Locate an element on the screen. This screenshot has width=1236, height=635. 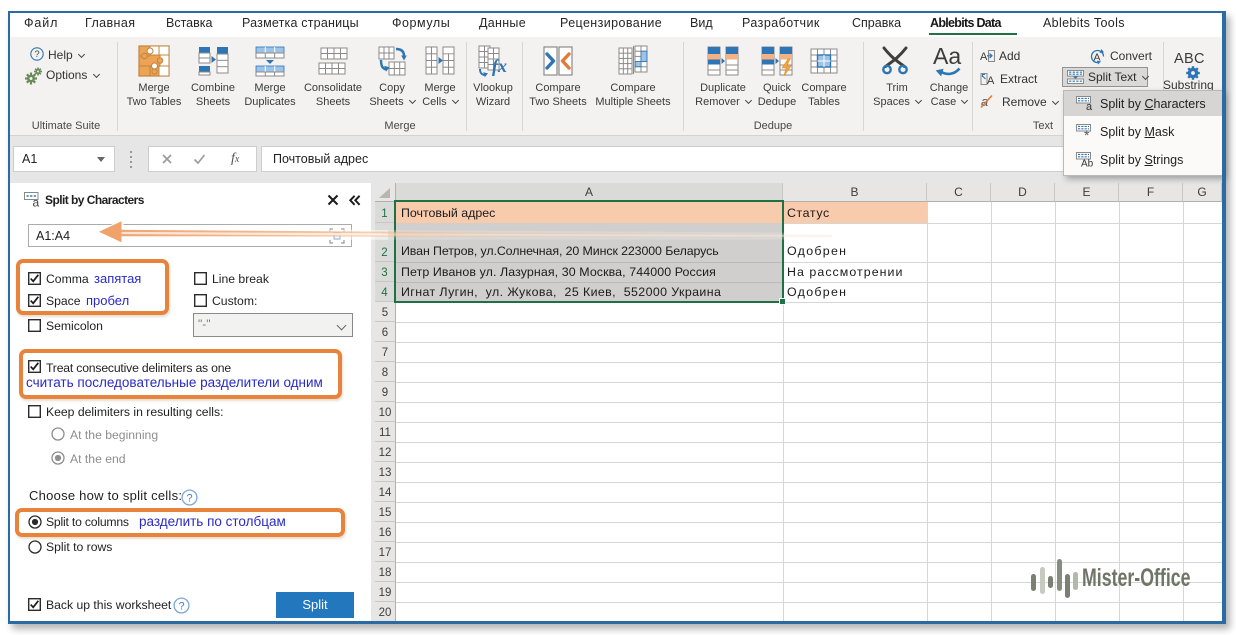
svg-text: Ab is located at coordinates (1087, 164).